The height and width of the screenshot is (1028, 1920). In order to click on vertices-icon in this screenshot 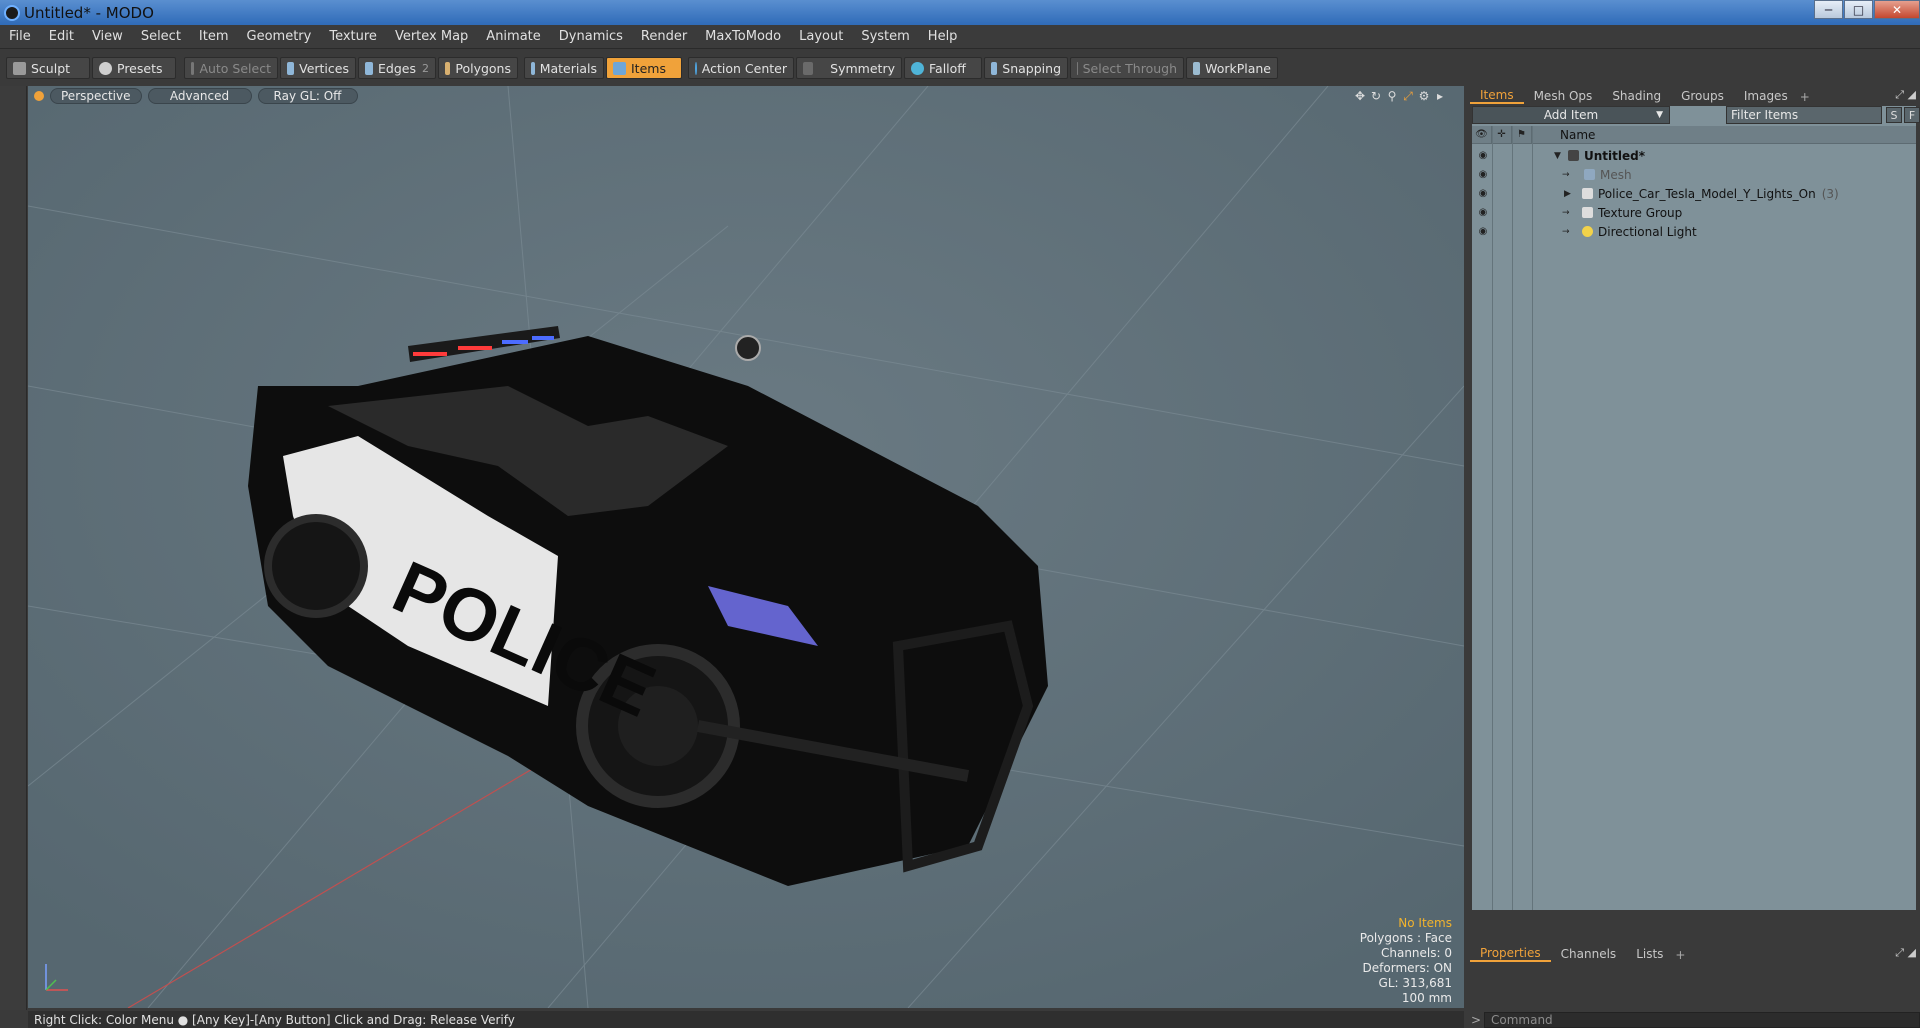, I will do `click(291, 68)`.